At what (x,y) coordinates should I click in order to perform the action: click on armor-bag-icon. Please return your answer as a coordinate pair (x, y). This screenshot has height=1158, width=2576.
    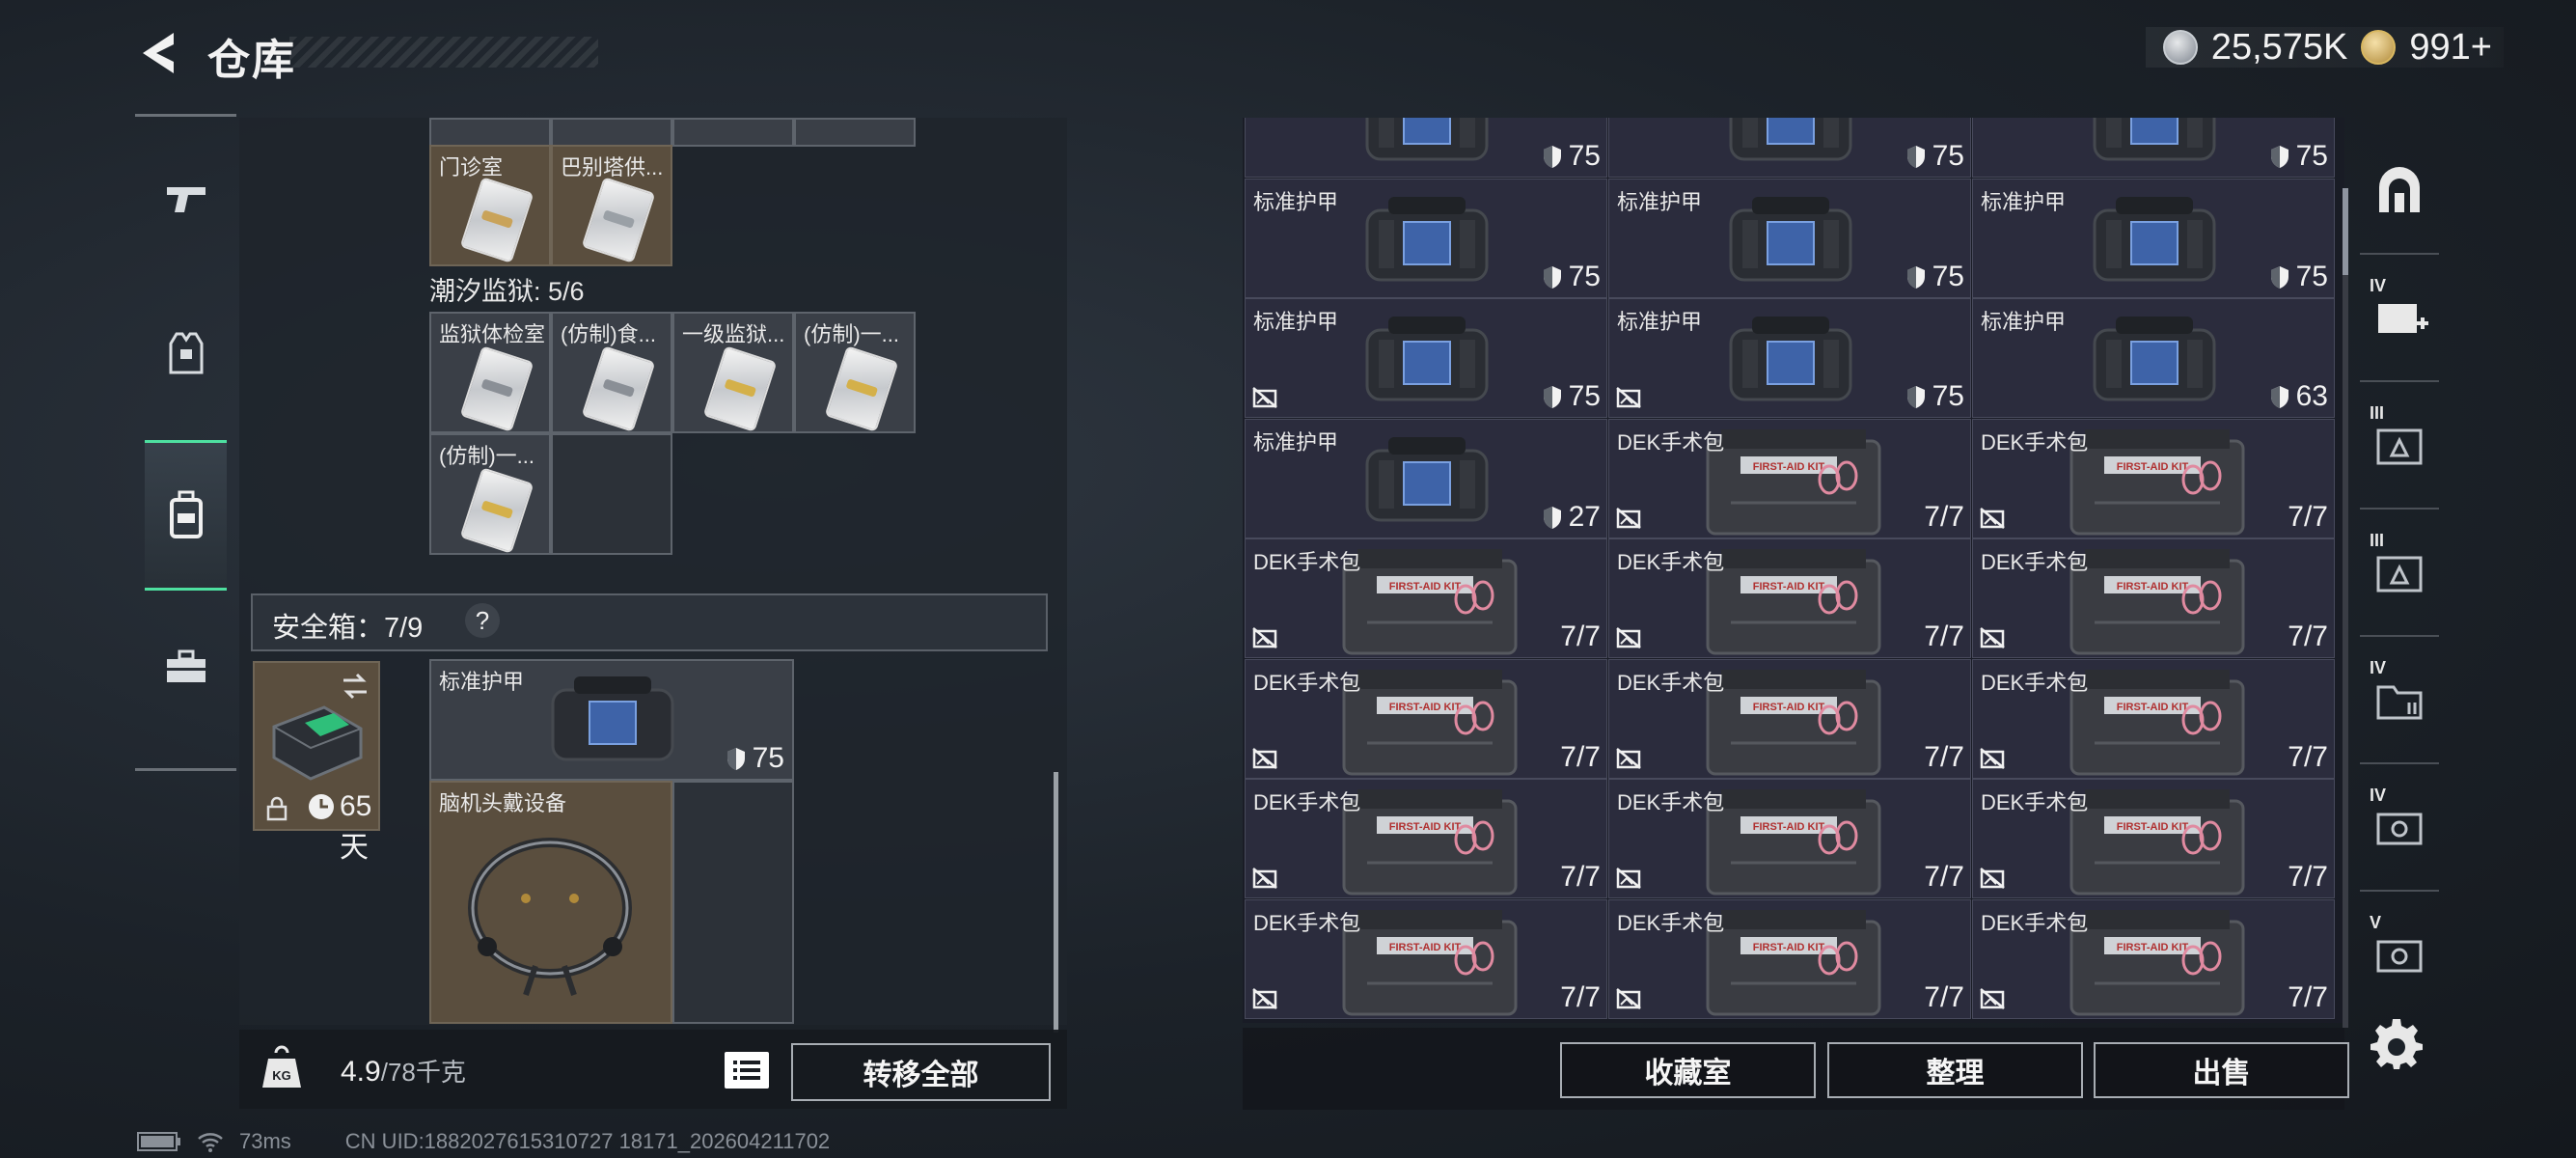
    Looking at the image, I should click on (1427, 359).